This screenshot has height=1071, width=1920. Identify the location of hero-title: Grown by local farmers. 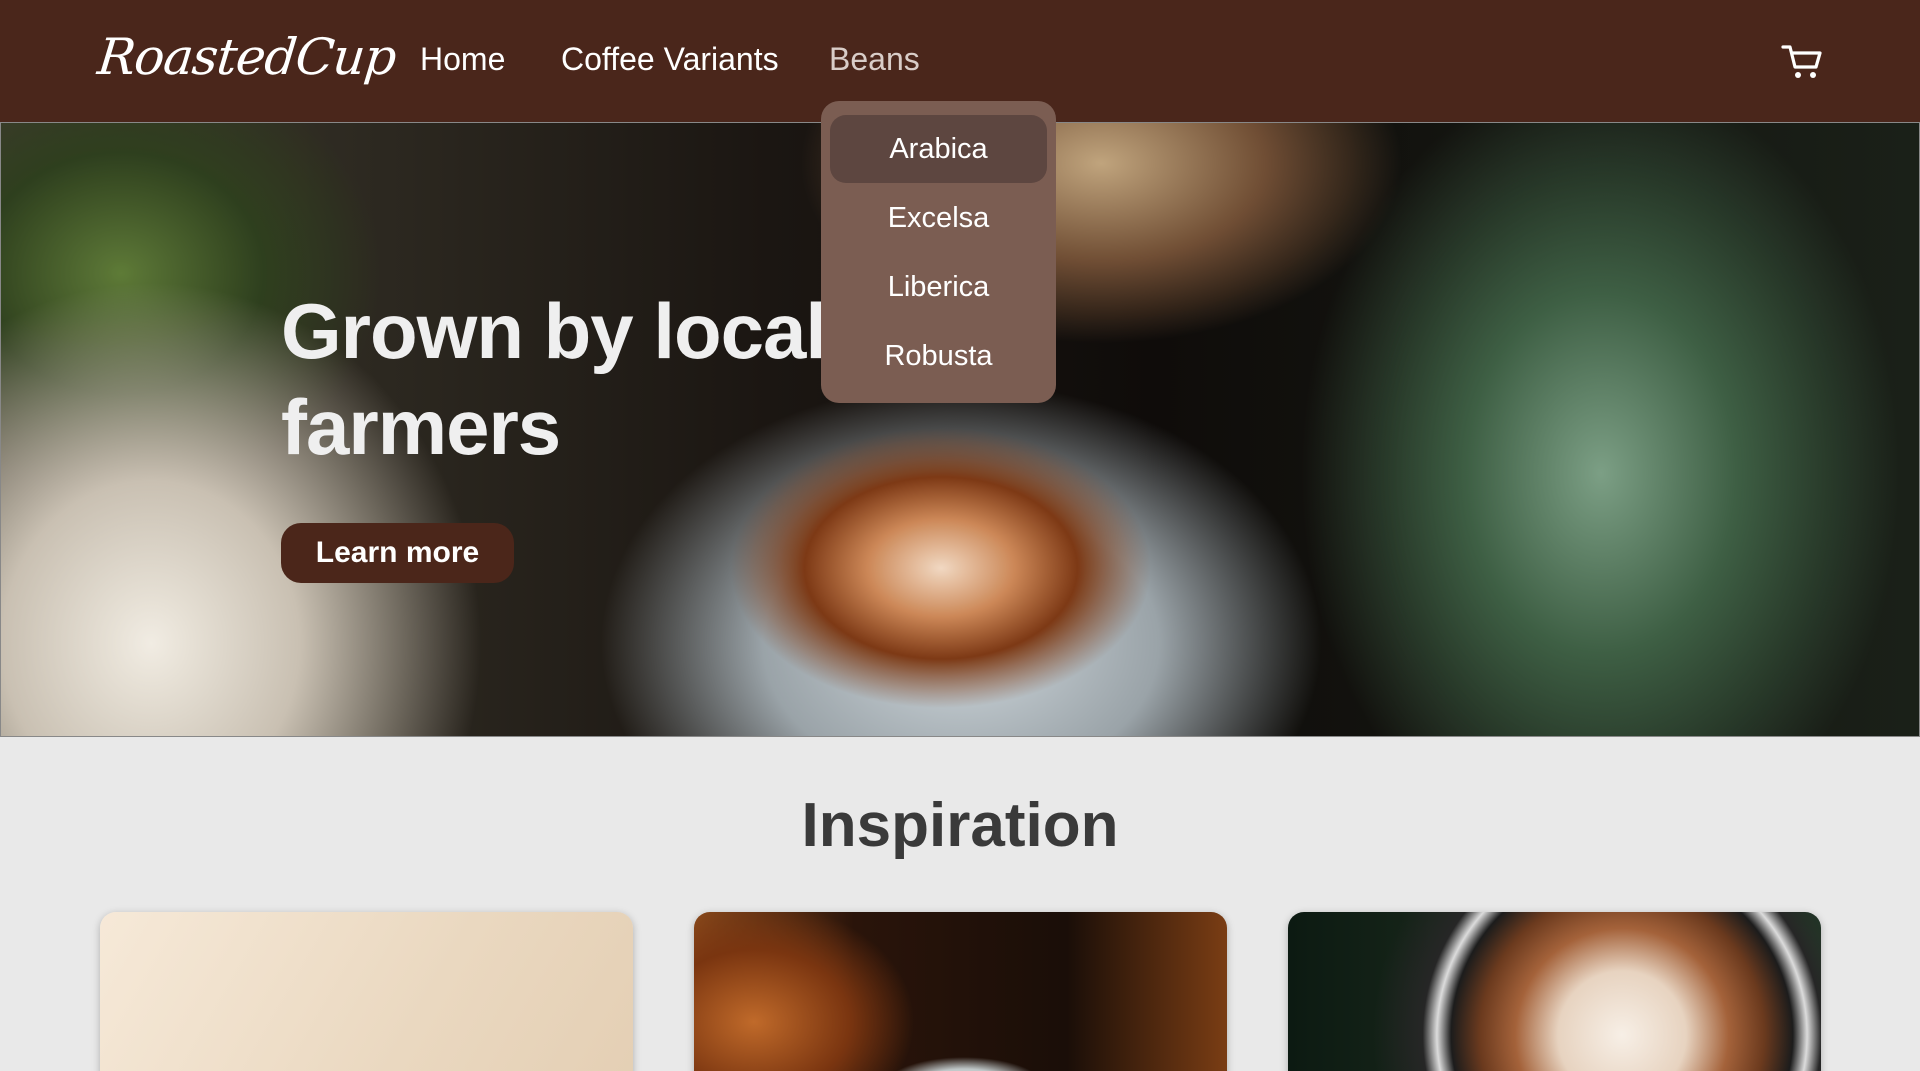
(554, 379).